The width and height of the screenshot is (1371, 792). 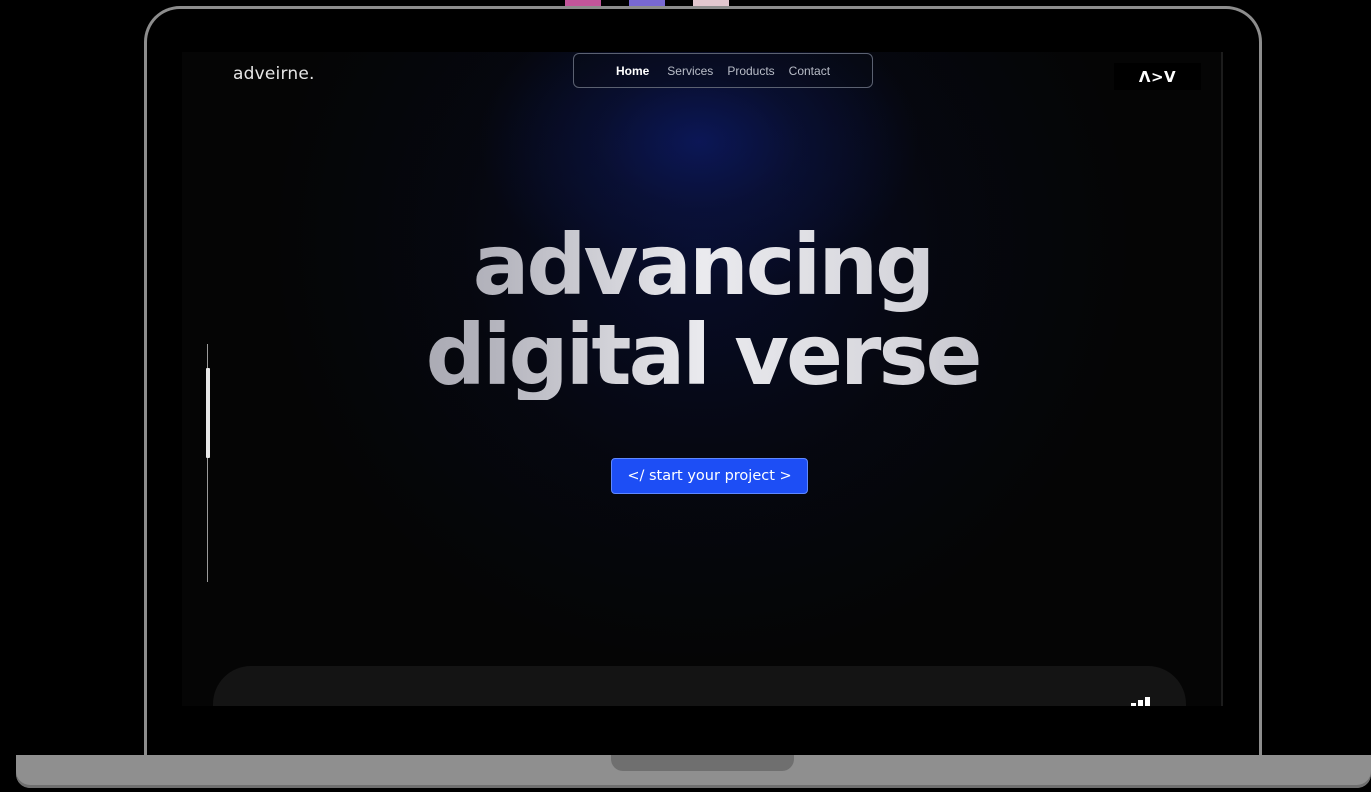 I want to click on scroll-thumb, so click(x=208, y=413).